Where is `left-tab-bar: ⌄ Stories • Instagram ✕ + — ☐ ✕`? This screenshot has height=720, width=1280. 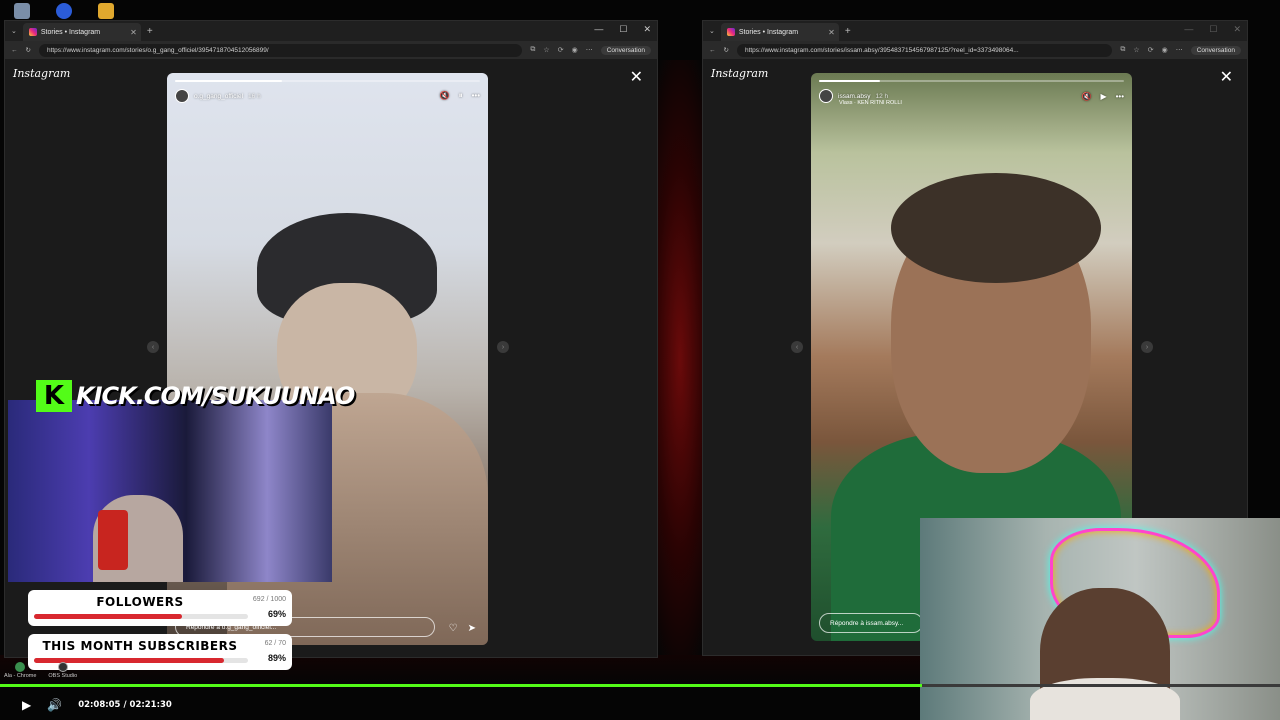
left-tab-bar: ⌄ Stories • Instagram ✕ + — ☐ ✕ is located at coordinates (331, 31).